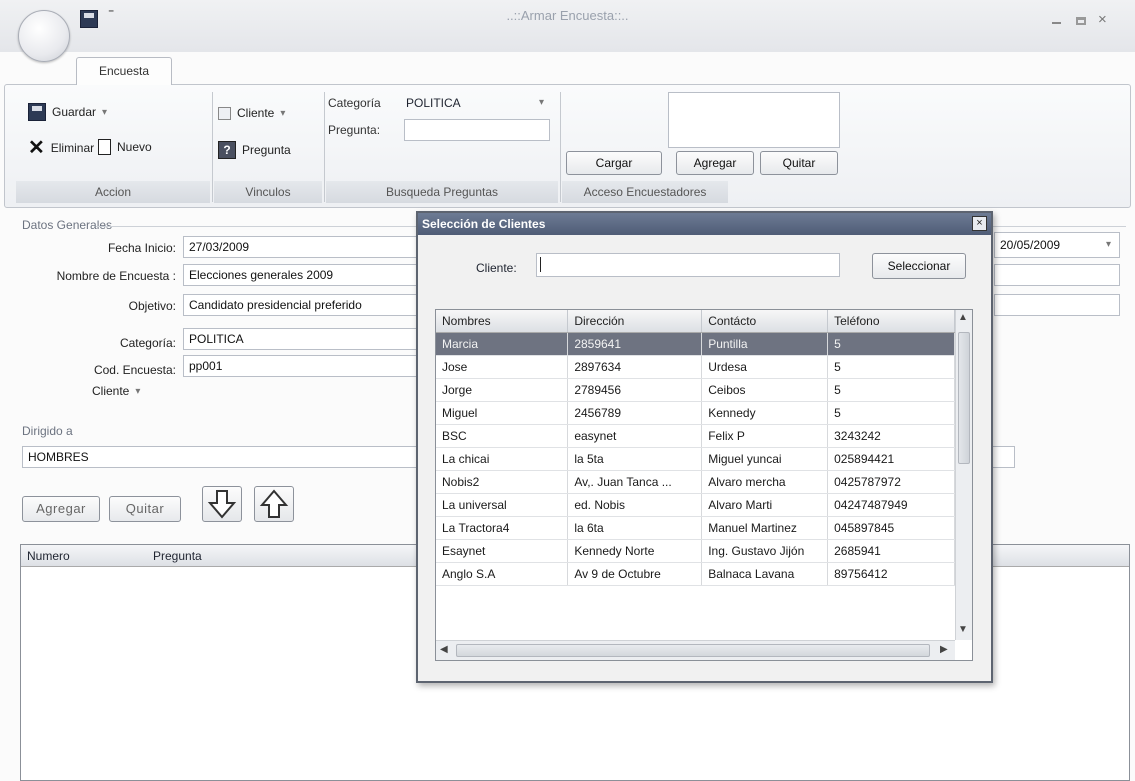 The width and height of the screenshot is (1135, 781). I want to click on fecha-fin-field: 20/05/2009 ▾, so click(1057, 245).